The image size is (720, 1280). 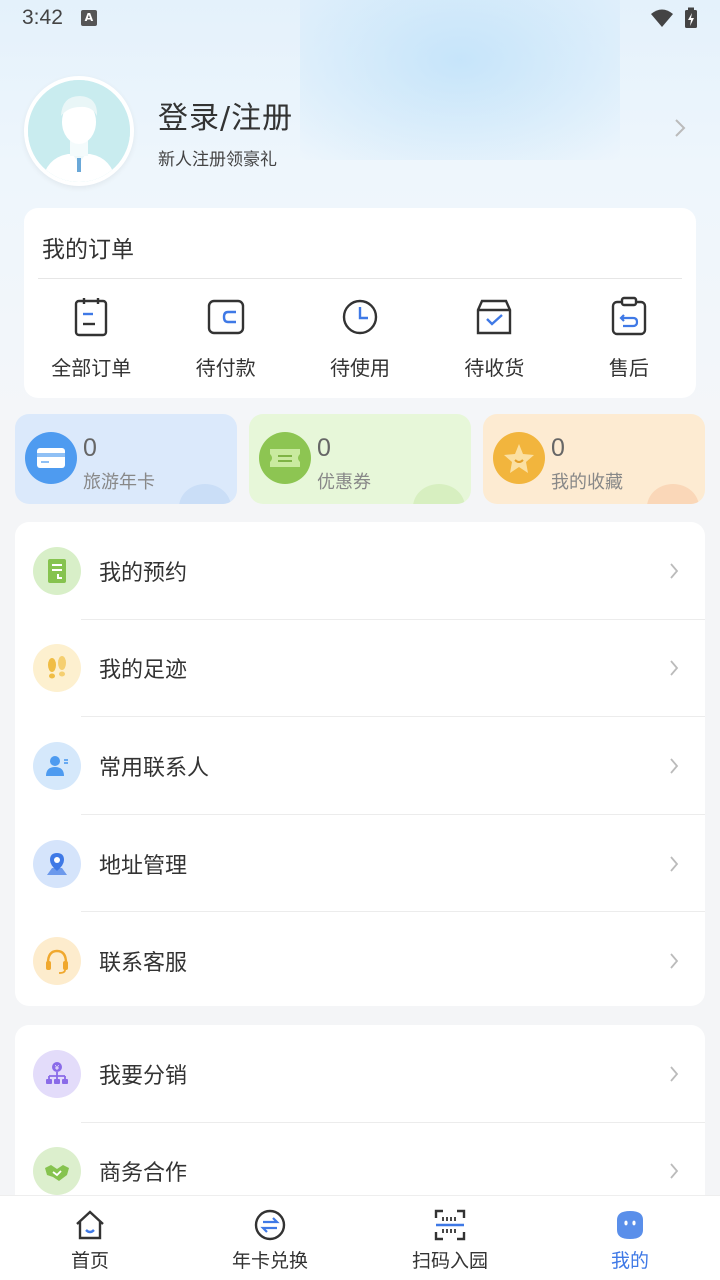 What do you see at coordinates (270, 1225) in the screenshot?
I see `exchange-icon` at bounding box center [270, 1225].